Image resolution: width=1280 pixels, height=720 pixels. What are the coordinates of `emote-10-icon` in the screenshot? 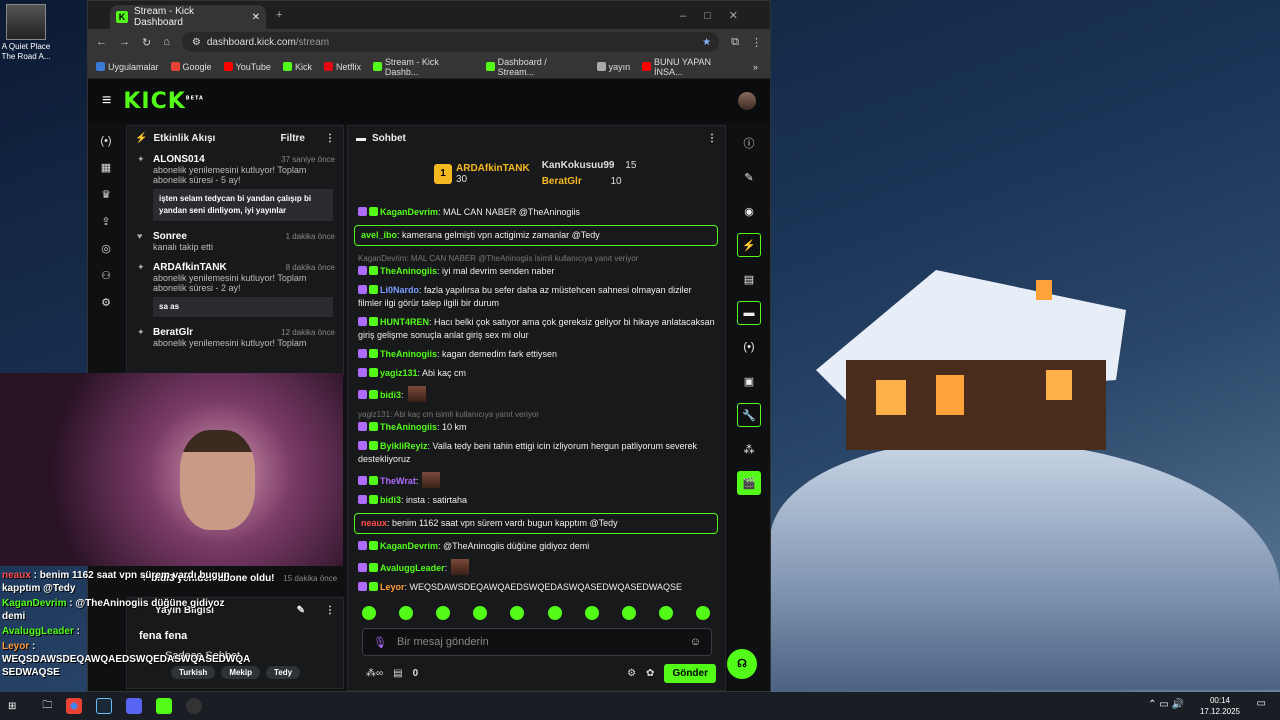 It's located at (702, 613).